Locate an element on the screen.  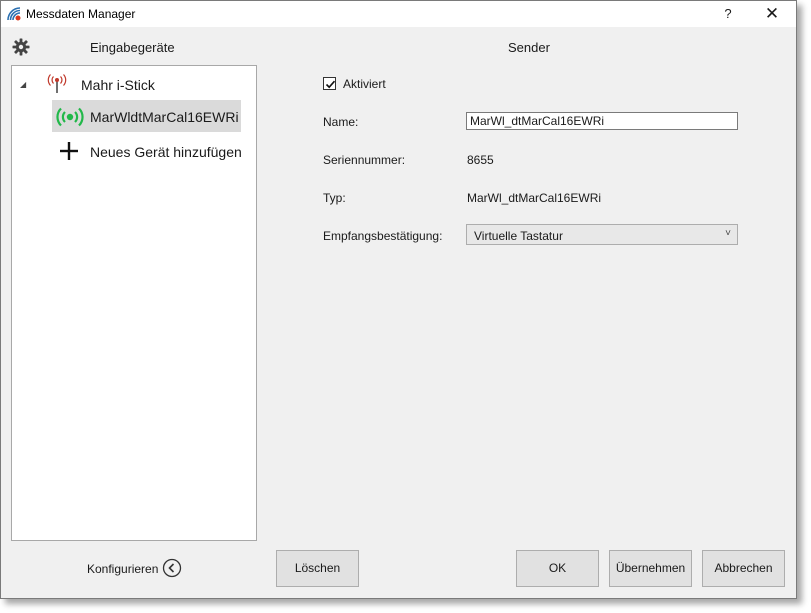
type-value: MarWl_dtMarCal16EWRi is located at coordinates (534, 198).